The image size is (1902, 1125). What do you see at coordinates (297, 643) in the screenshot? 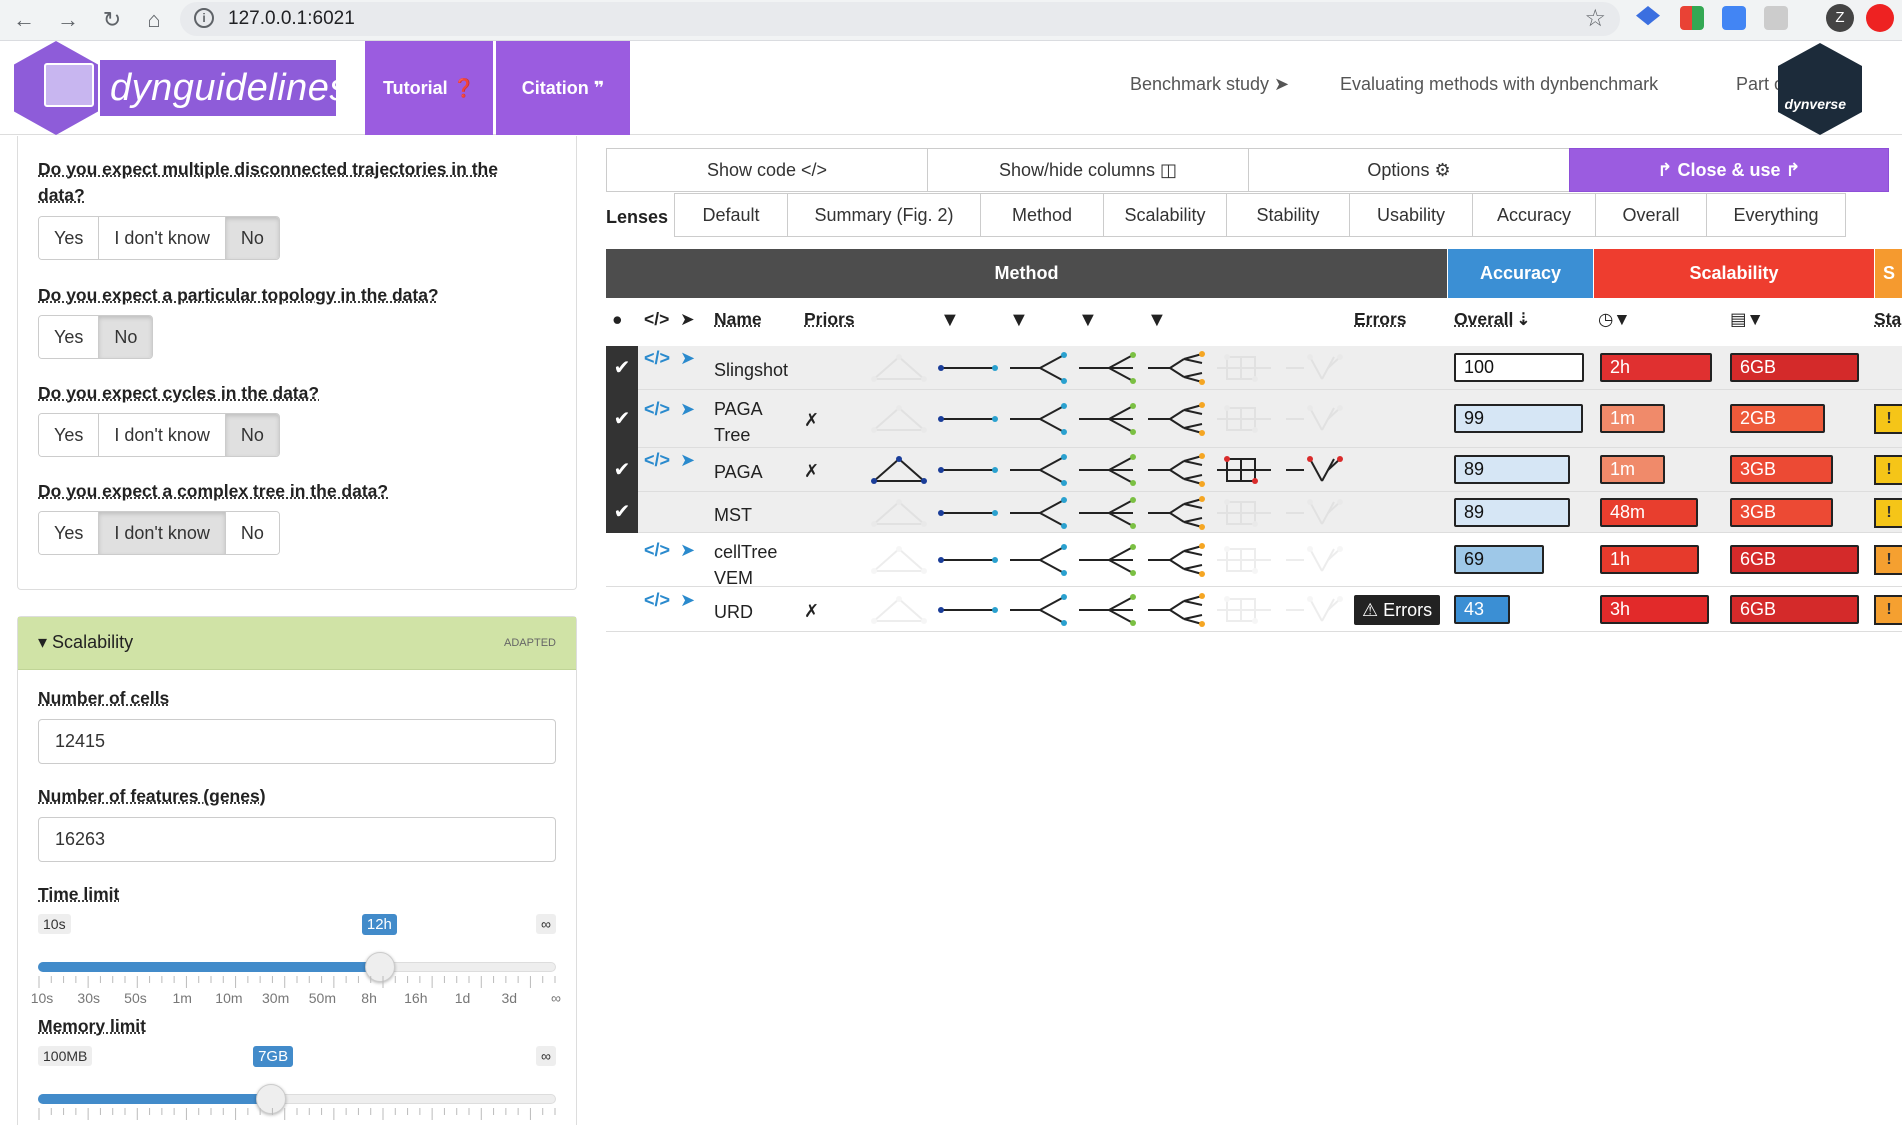
I see `scalability-header: ▾ Scalability ADAPTED` at bounding box center [297, 643].